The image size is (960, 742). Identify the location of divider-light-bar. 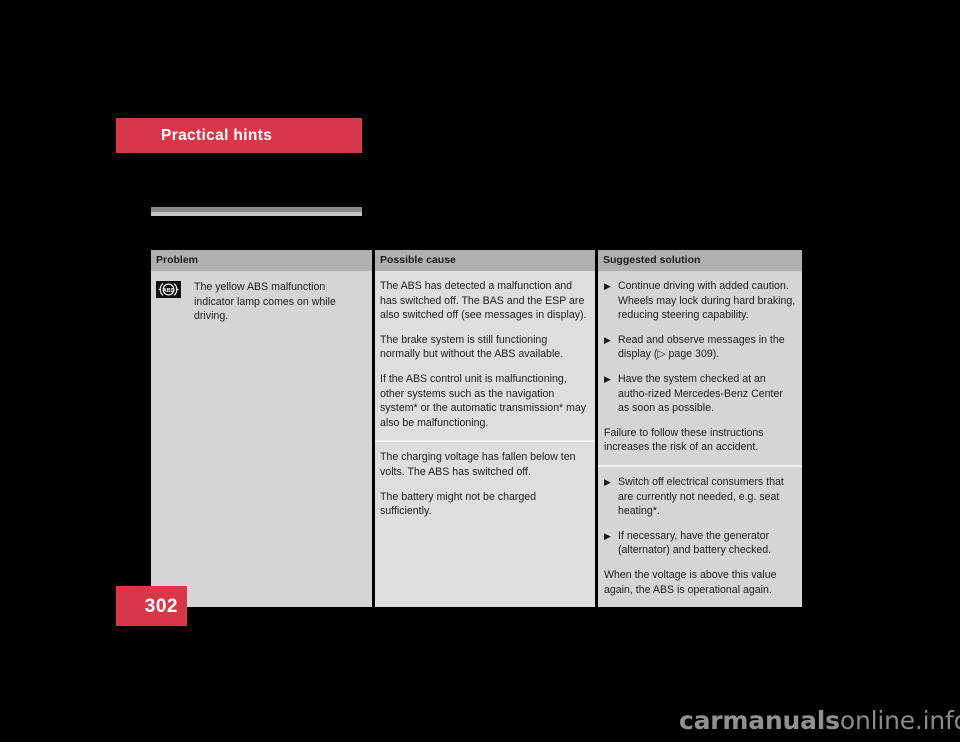
(256, 214).